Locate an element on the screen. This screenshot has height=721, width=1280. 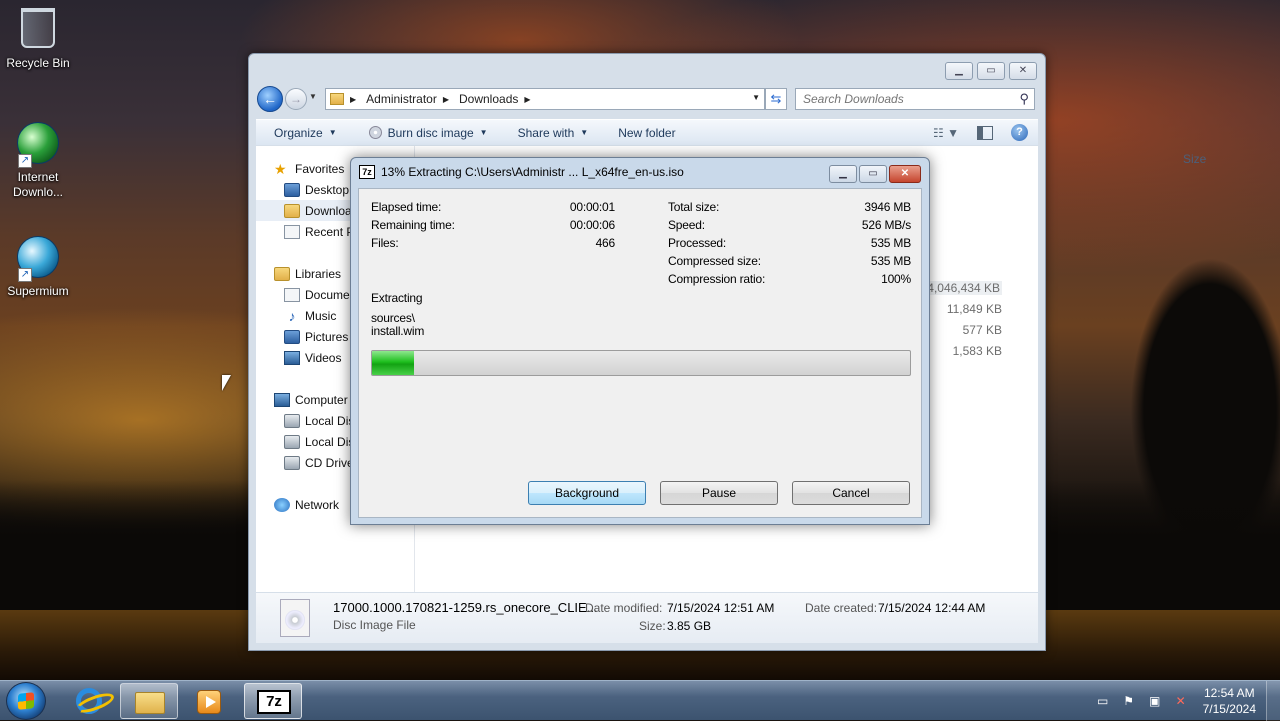
pictures-icon is located at coordinates (292, 336).